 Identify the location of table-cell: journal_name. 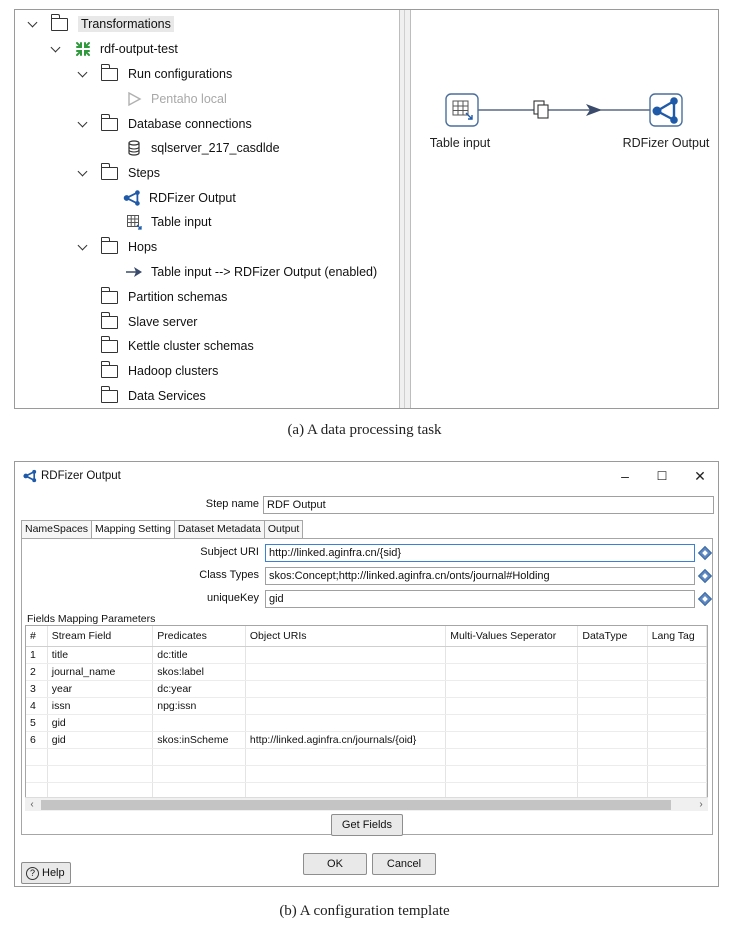
(100, 672).